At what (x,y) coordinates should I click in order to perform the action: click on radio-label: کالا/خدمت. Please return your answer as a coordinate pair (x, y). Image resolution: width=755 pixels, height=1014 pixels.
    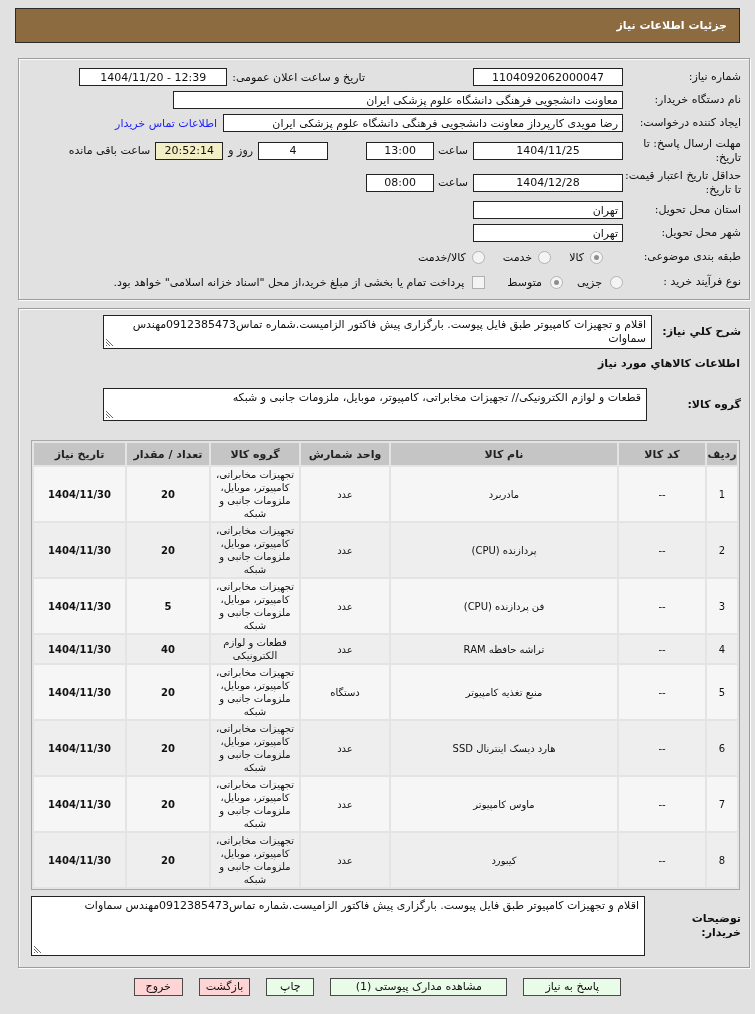
    Looking at the image, I should click on (442, 257).